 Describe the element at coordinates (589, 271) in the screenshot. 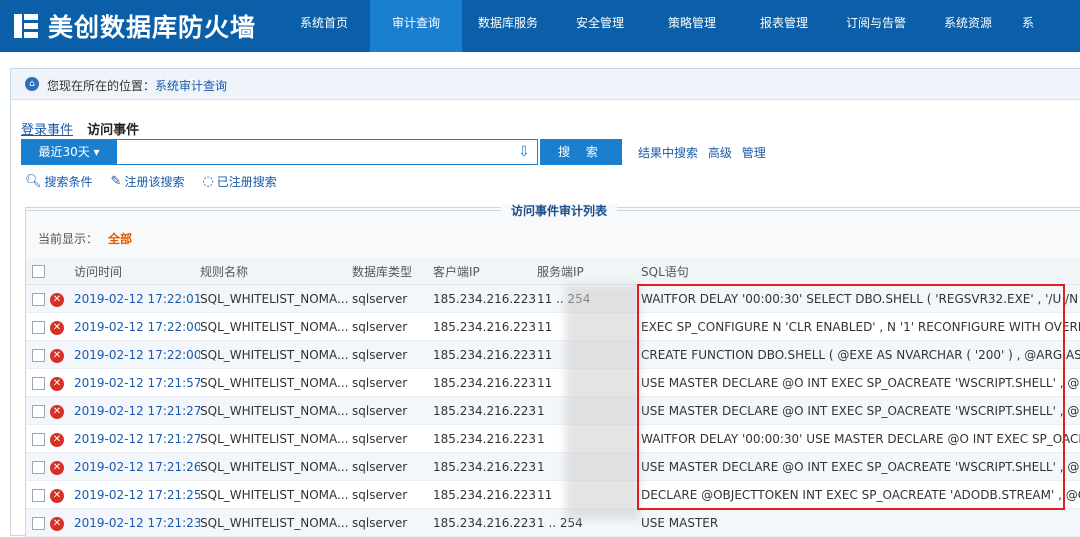

I see `col-header-server-ip: 服务端IP` at that location.